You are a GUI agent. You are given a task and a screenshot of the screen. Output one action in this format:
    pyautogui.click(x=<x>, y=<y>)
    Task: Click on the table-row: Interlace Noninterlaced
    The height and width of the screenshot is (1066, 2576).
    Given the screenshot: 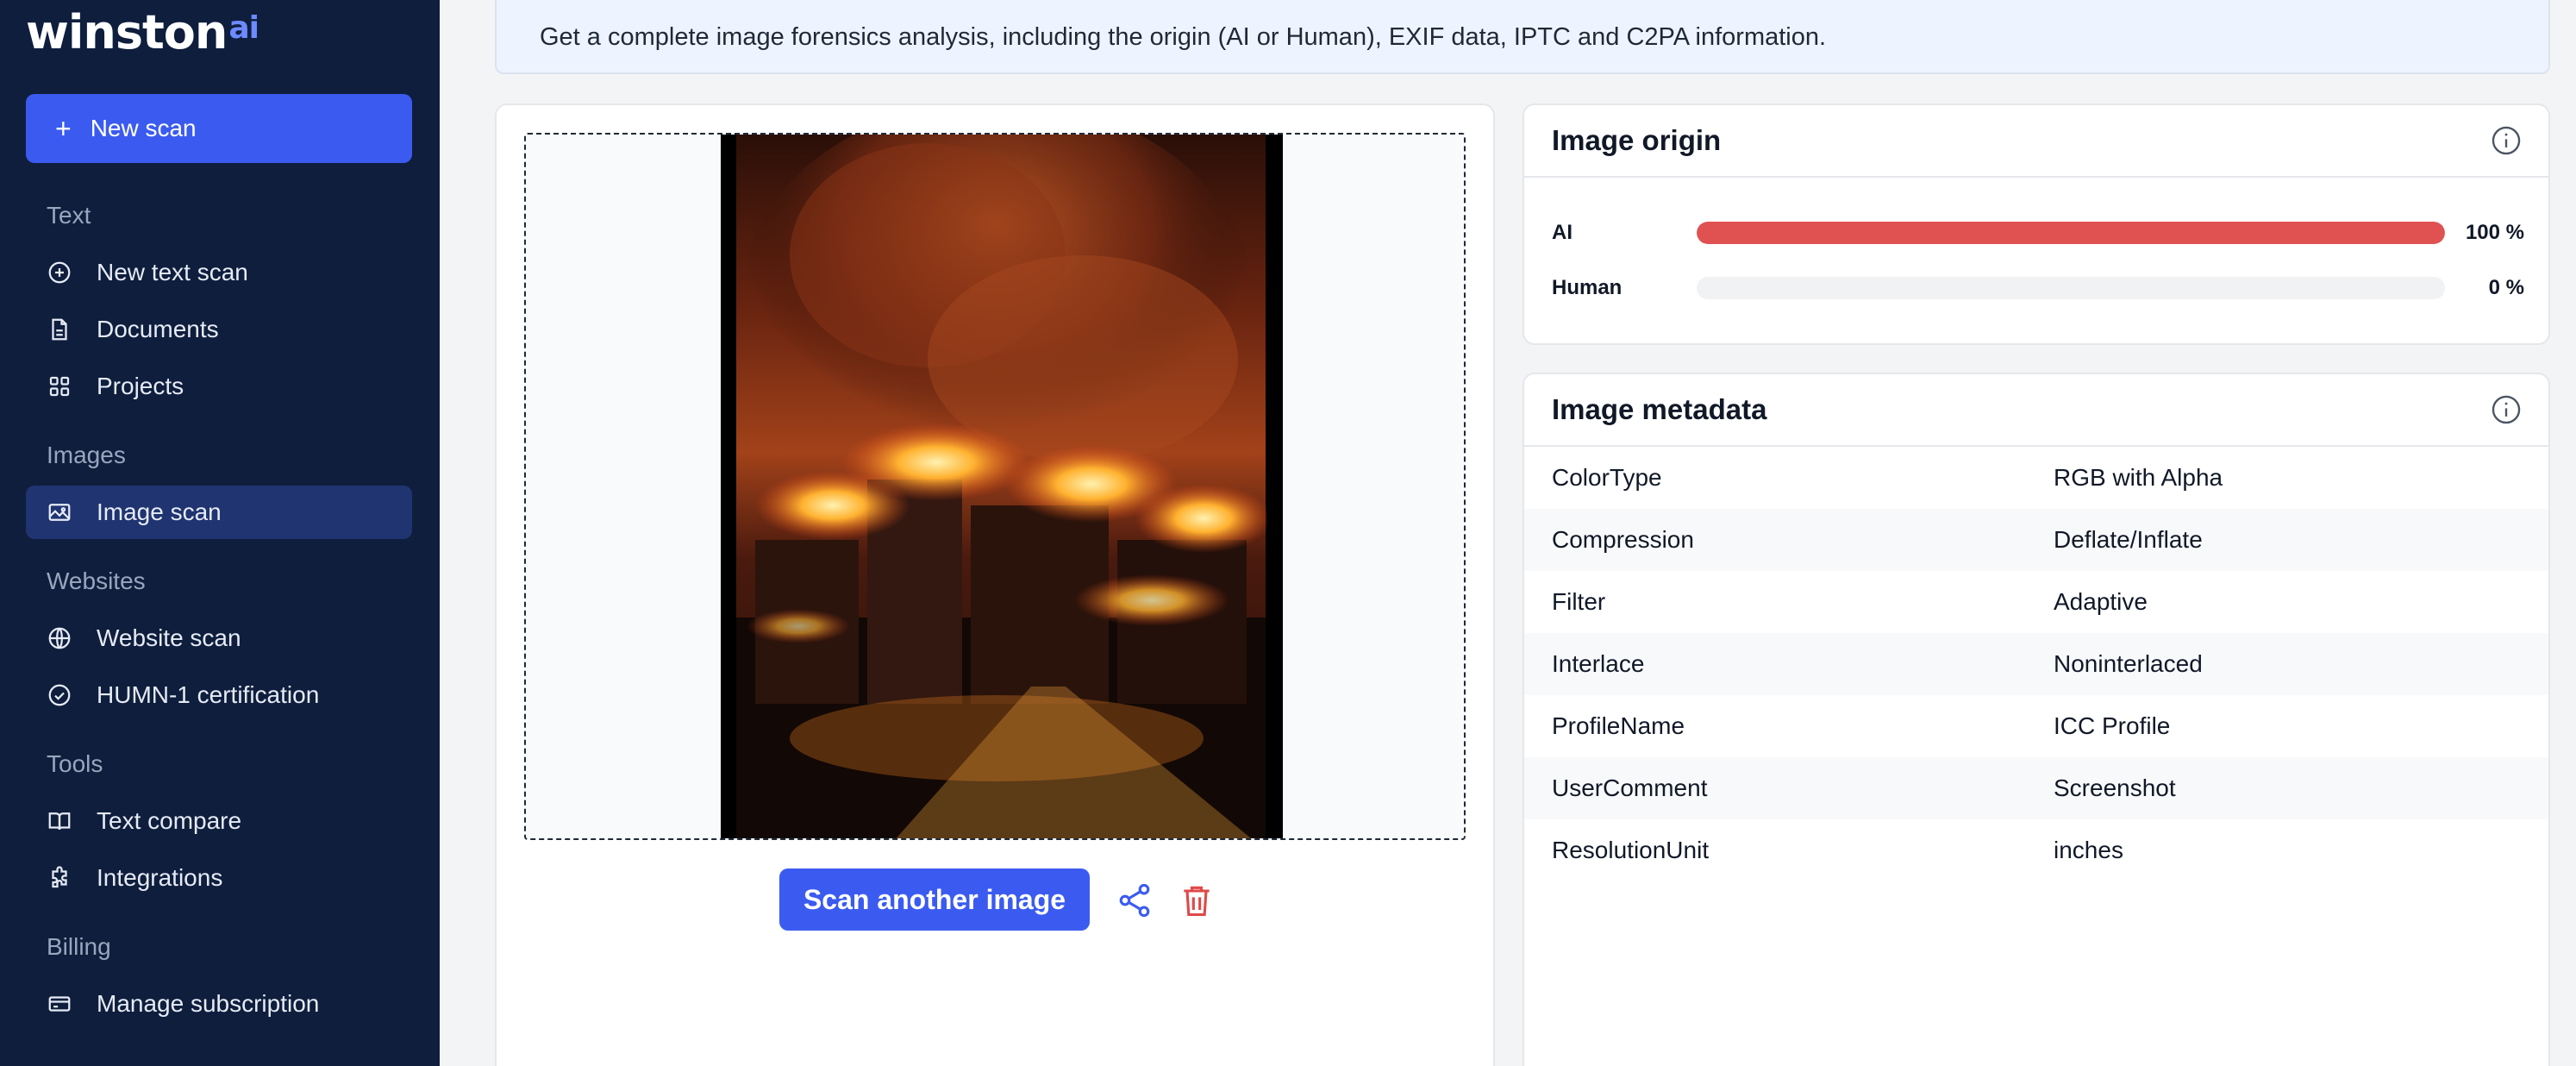 What is the action you would take?
    pyautogui.click(x=2036, y=664)
    